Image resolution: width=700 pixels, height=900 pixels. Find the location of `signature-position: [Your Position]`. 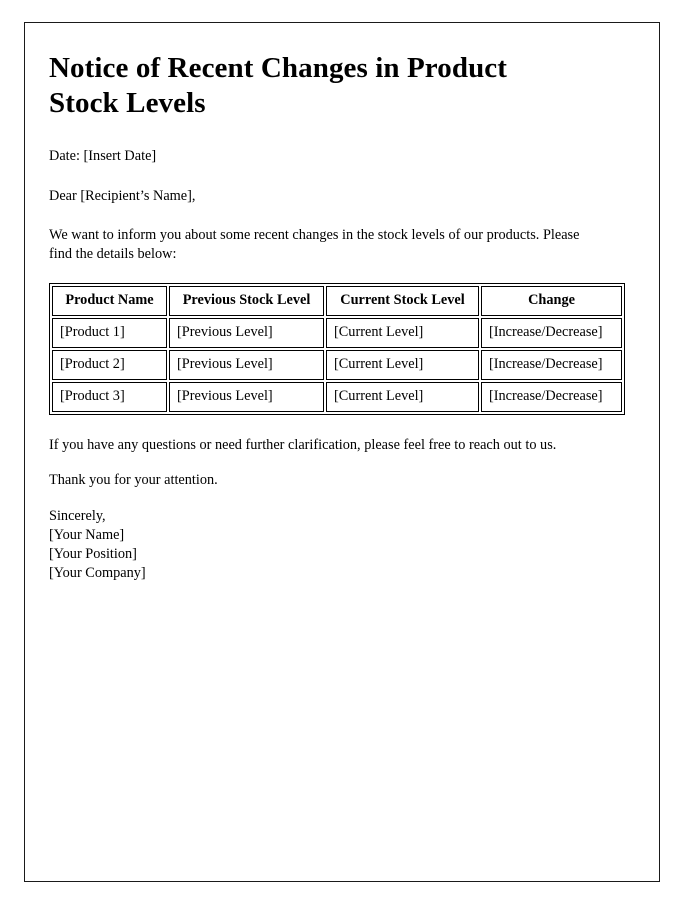

signature-position: [Your Position] is located at coordinates (93, 554).